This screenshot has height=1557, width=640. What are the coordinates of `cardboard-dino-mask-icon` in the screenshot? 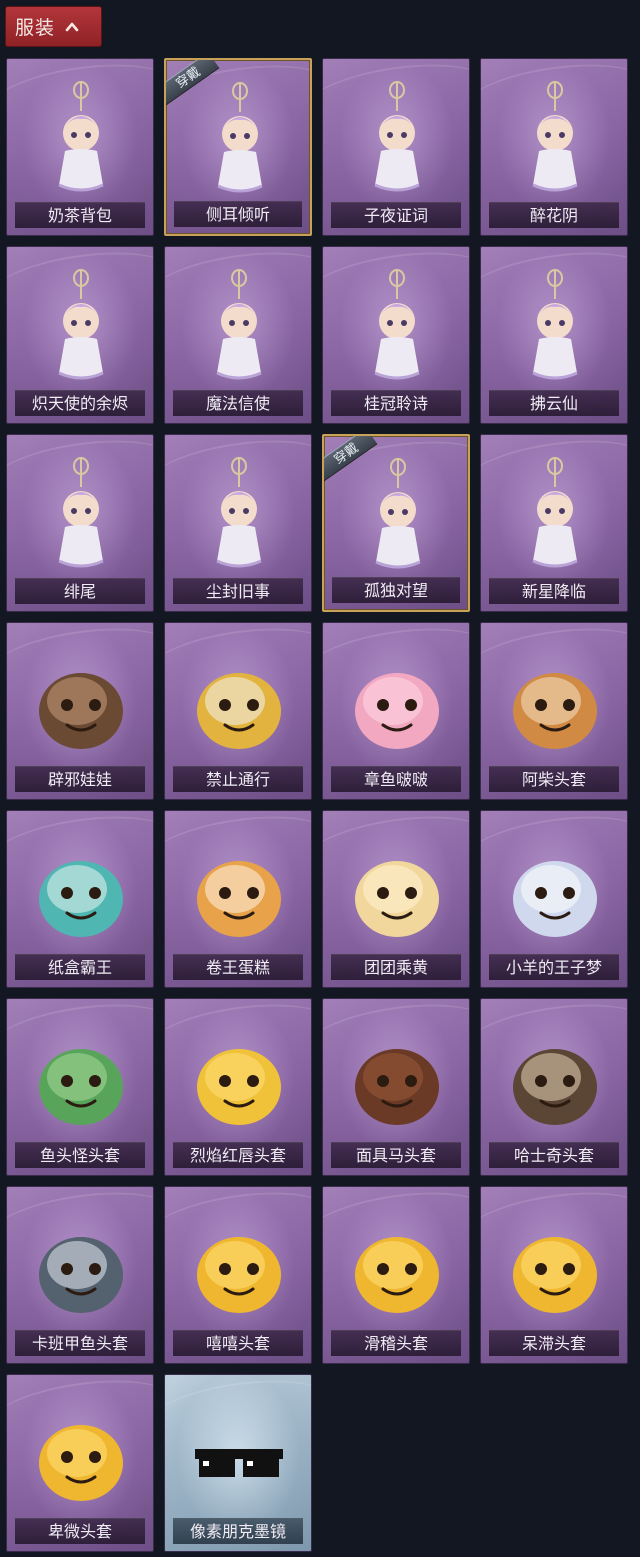 It's located at (81, 899).